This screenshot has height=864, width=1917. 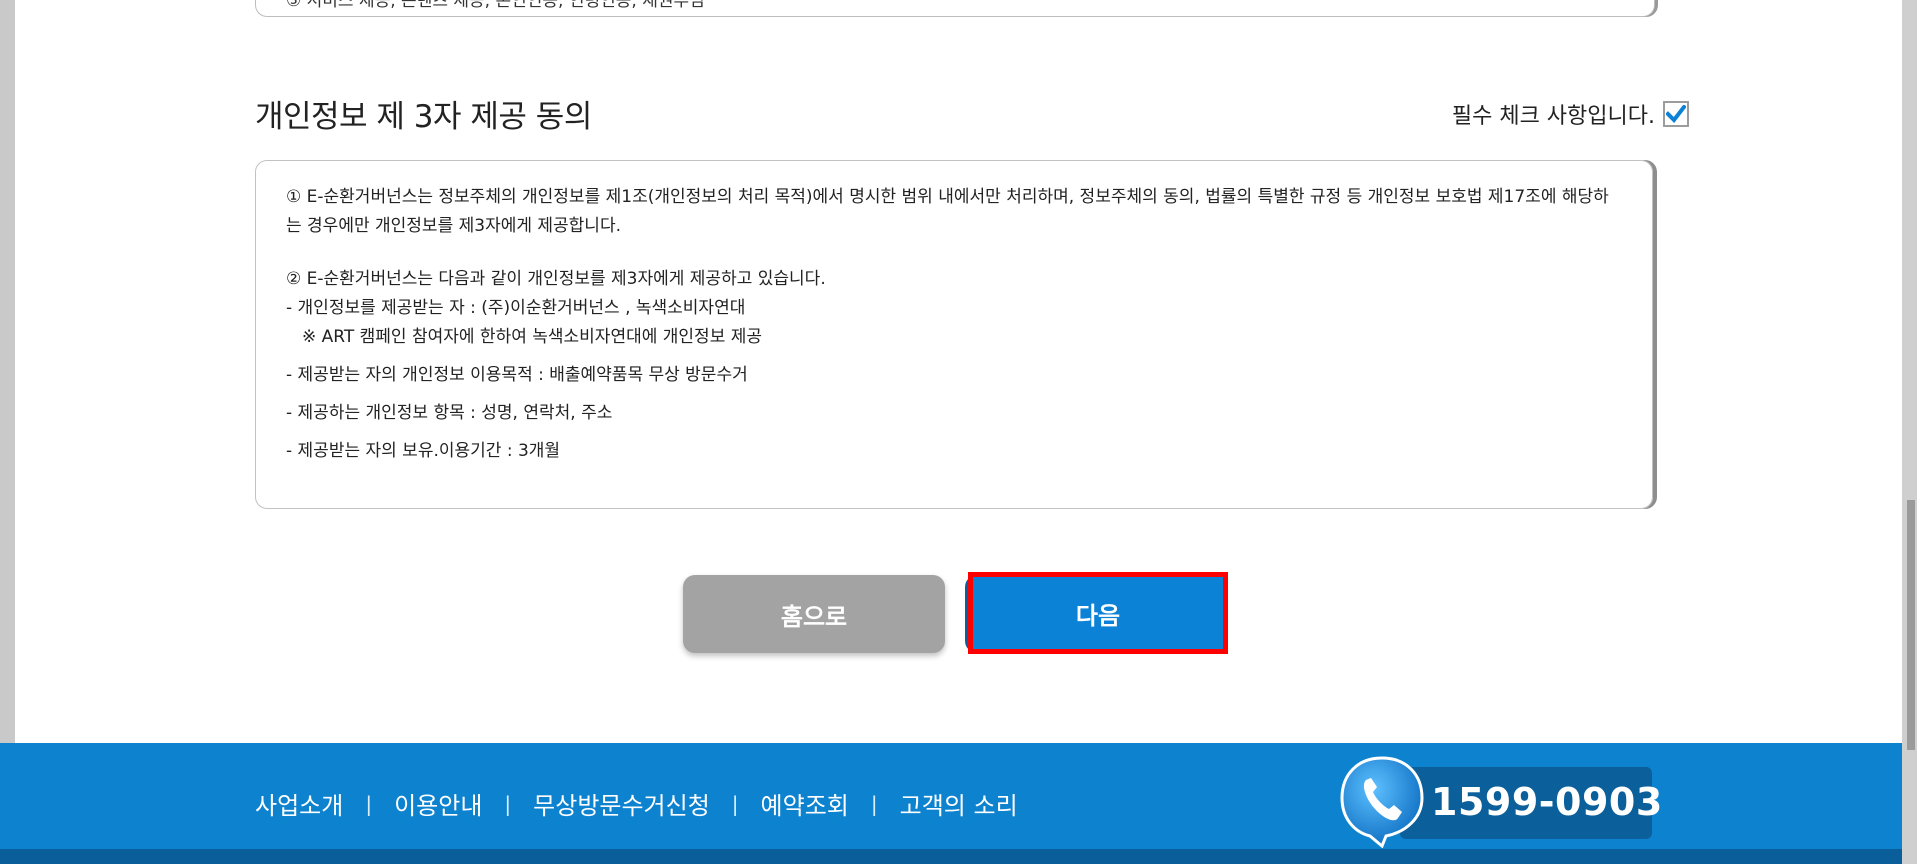 What do you see at coordinates (958, 856) in the screenshot?
I see `footer-bottom-bar` at bounding box center [958, 856].